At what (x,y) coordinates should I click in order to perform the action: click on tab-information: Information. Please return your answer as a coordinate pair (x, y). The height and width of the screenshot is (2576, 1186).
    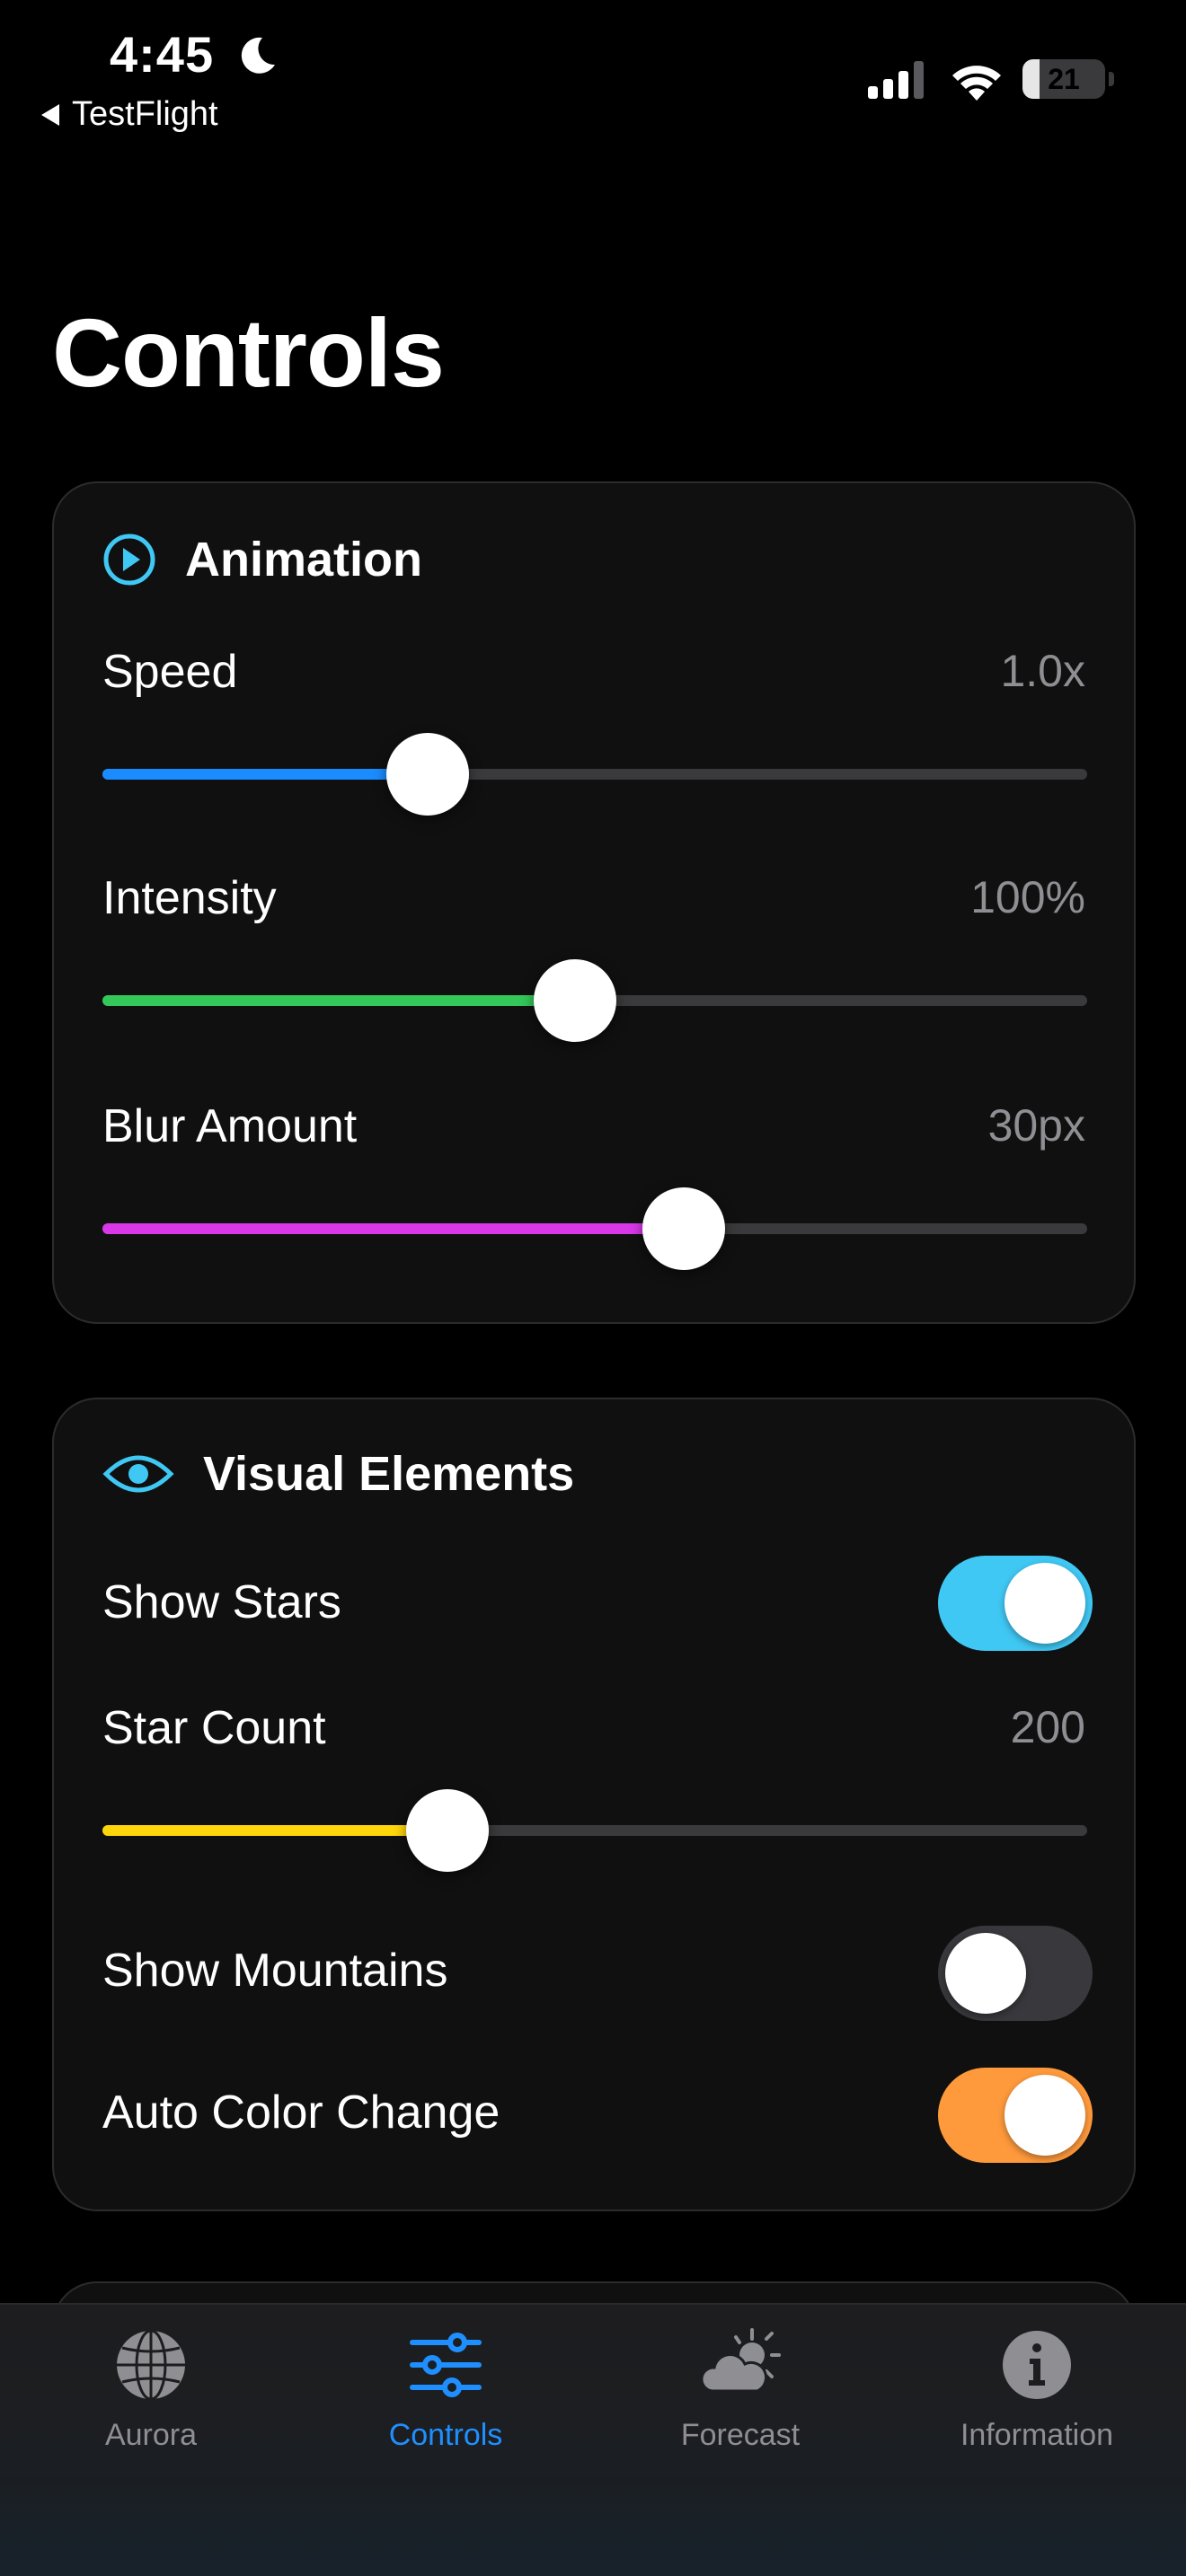
    Looking at the image, I should click on (1037, 2389).